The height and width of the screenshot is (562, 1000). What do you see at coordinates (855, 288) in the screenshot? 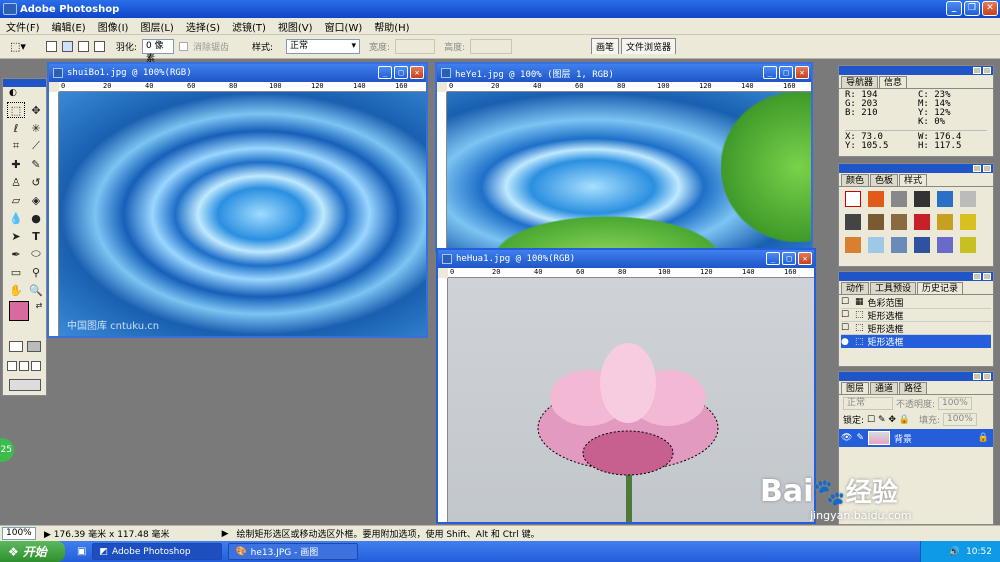
I see `tab-actions: 动作` at bounding box center [855, 288].